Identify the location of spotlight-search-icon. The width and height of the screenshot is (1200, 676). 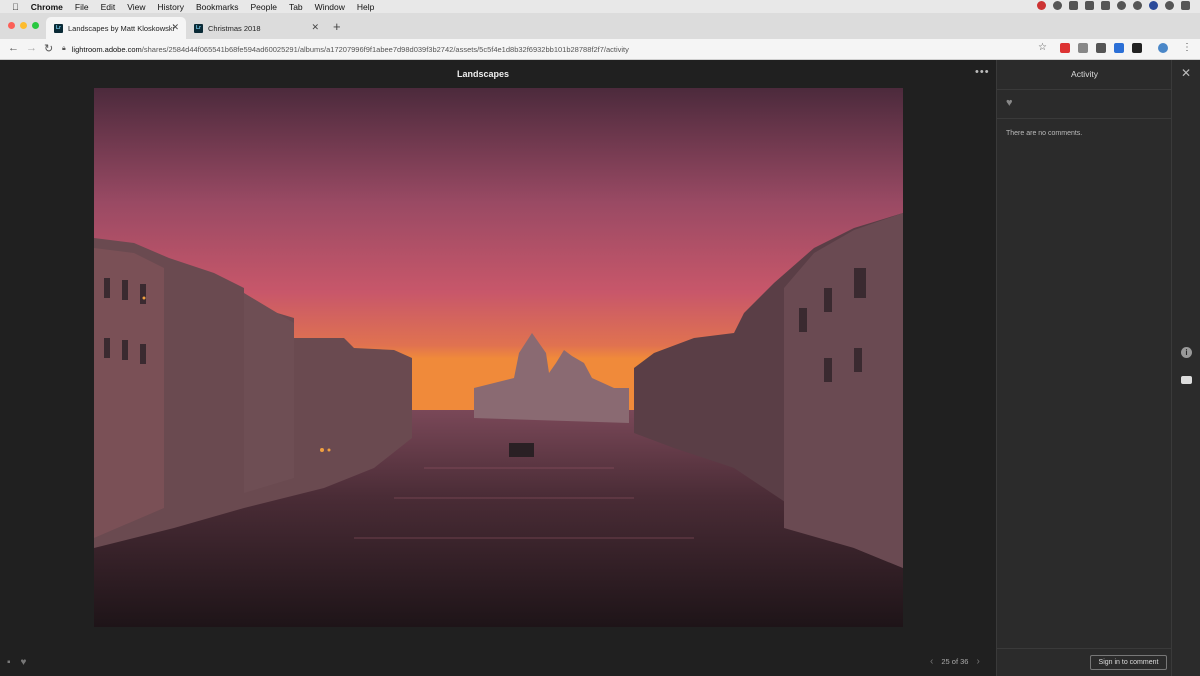
(1169, 5).